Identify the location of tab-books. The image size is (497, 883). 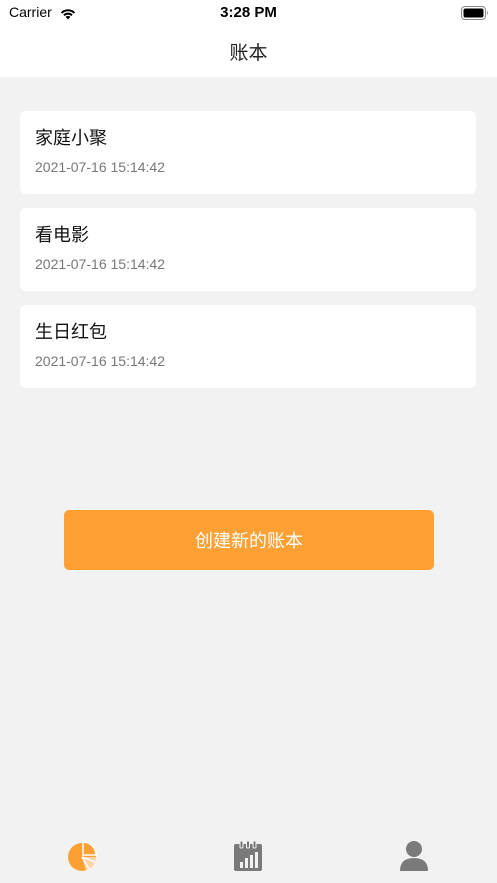
(82, 855).